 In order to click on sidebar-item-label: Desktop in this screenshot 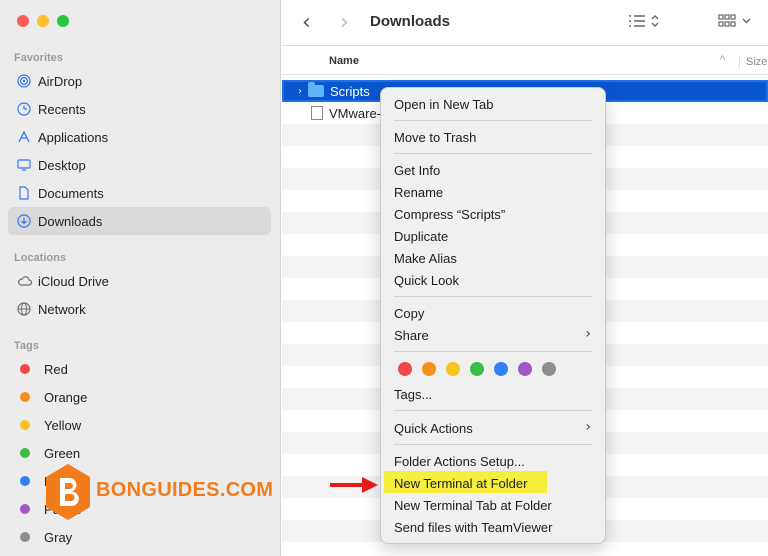, I will do `click(62, 165)`.